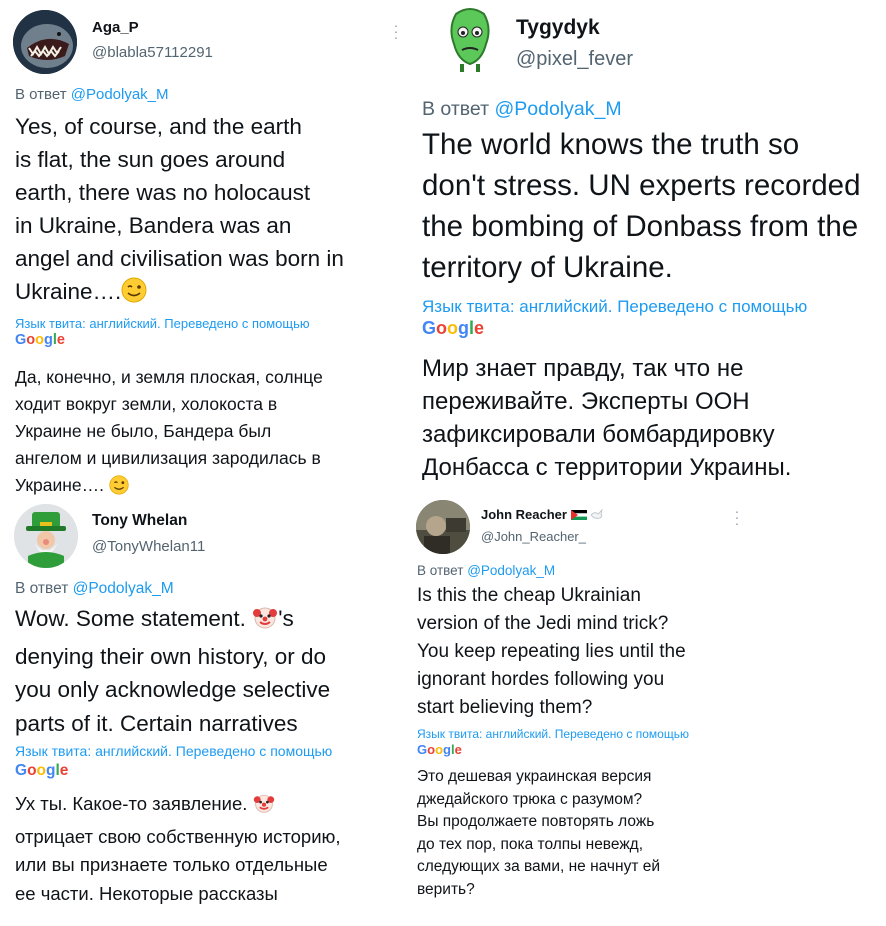 Image resolution: width=886 pixels, height=926 pixels. Describe the element at coordinates (134, 803) in the screenshot. I see `tweet-text-ru-part: Ух ты. Какое-то заявление.` at that location.